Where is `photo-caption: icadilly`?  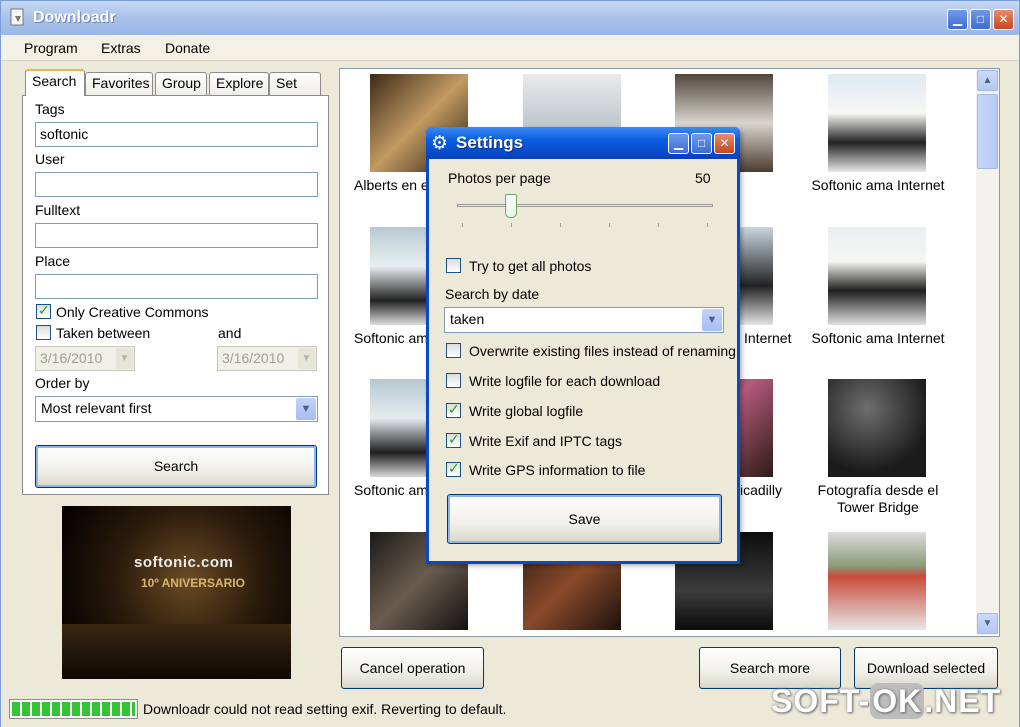 photo-caption: icadilly is located at coordinates (761, 490).